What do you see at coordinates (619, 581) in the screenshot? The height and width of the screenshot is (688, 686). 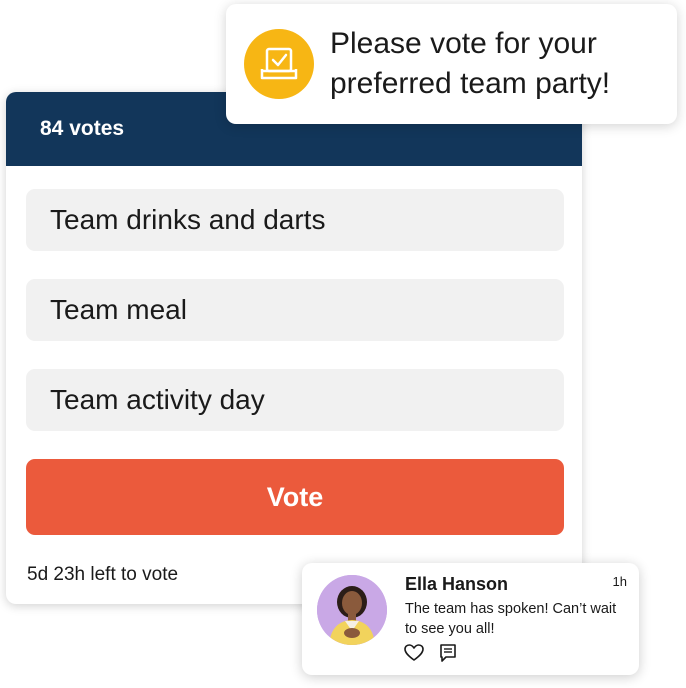 I see `comment-time: 1h` at bounding box center [619, 581].